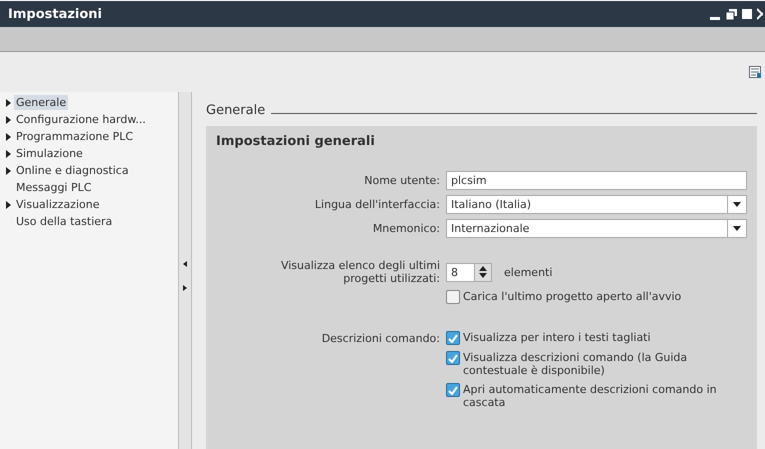 This screenshot has height=449, width=765. What do you see at coordinates (185, 264) in the screenshot?
I see `collapse-arrow-icon` at bounding box center [185, 264].